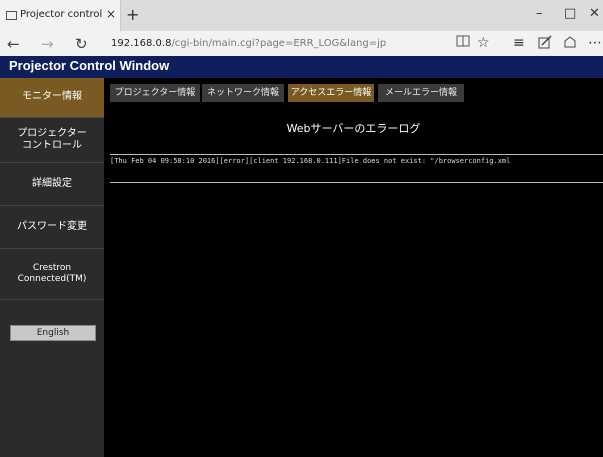 Image resolution: width=603 pixels, height=457 pixels. I want to click on refresh-icon: ↻, so click(81, 44).